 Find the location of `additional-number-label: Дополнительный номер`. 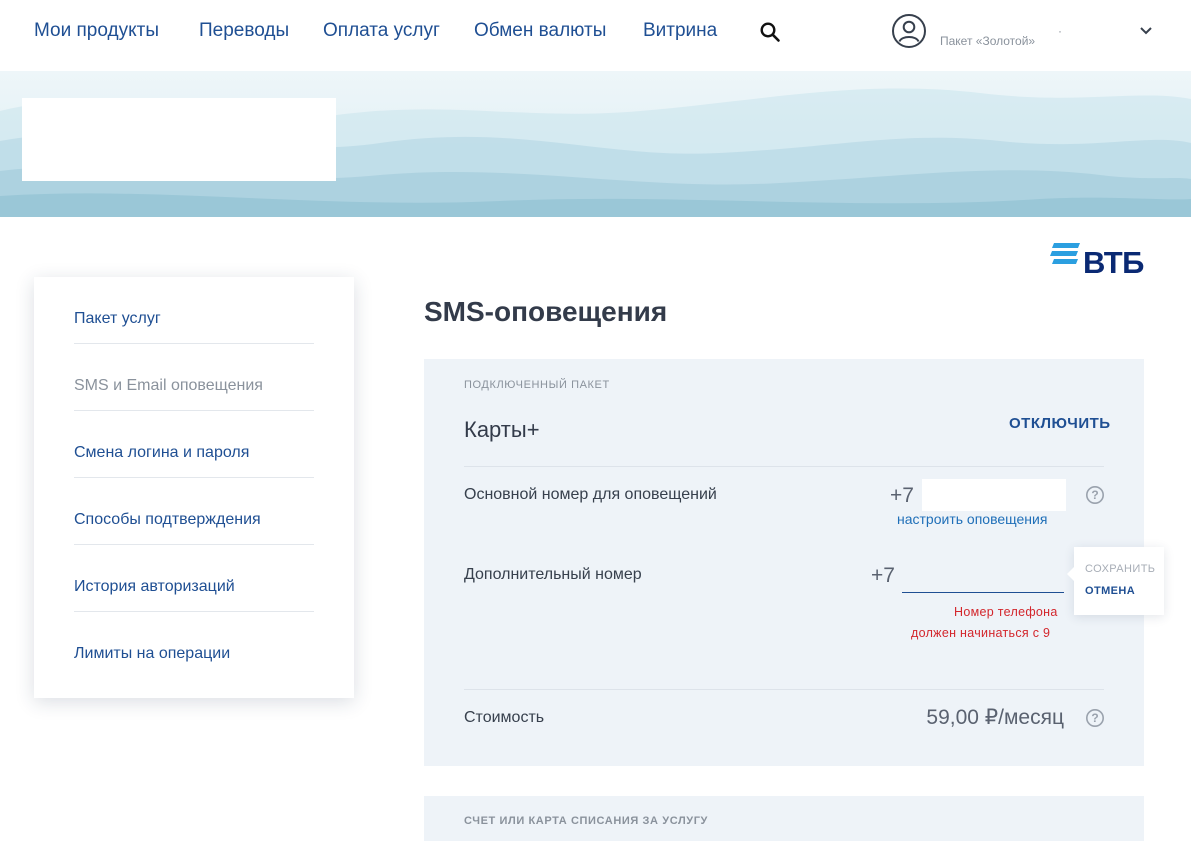

additional-number-label: Дополнительный номер is located at coordinates (553, 574).